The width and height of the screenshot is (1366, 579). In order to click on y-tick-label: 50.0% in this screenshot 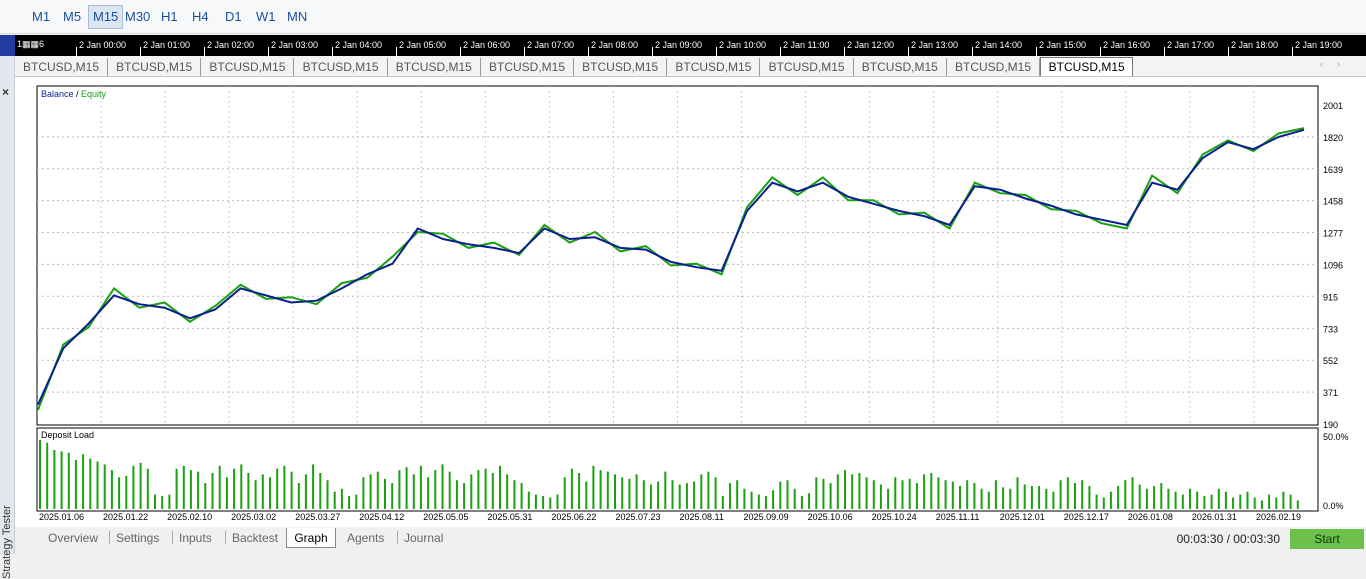, I will do `click(1336, 437)`.